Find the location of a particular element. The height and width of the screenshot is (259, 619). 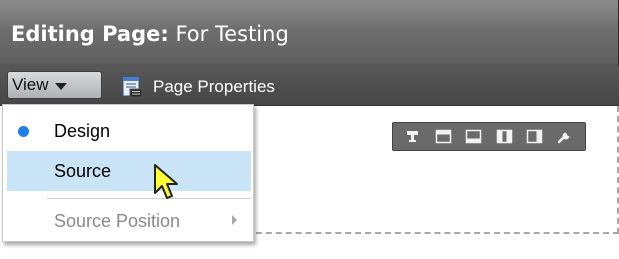

footer-layout-icon is located at coordinates (473, 136).